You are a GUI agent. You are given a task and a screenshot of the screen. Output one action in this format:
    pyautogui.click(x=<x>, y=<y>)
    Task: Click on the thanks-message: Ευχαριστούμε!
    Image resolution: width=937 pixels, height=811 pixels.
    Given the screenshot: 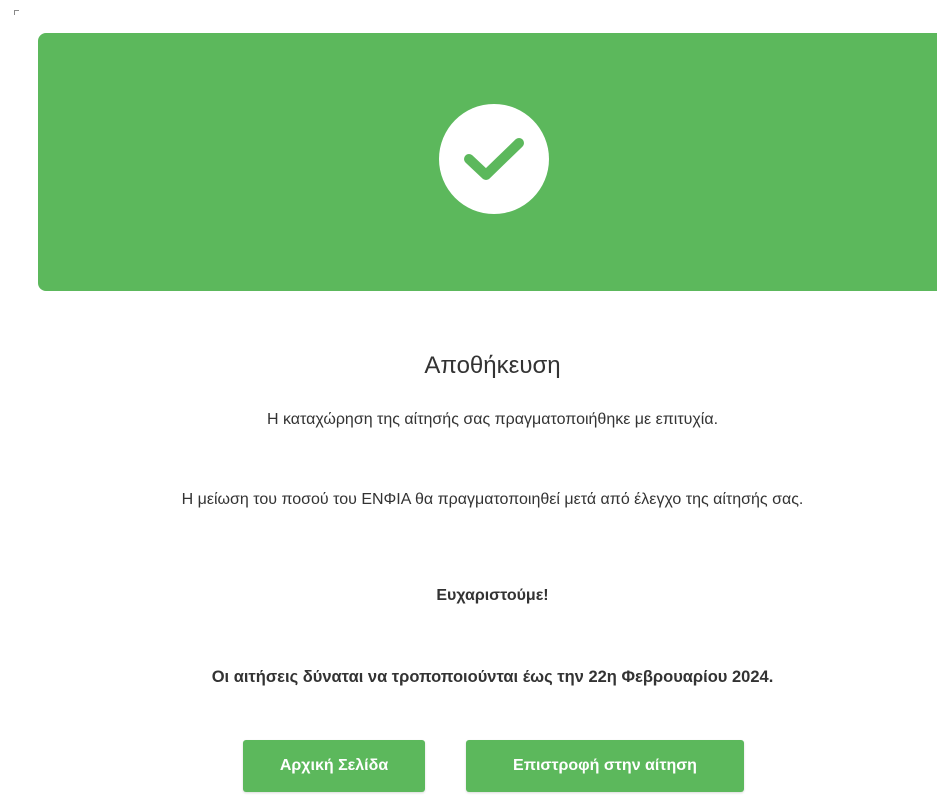 What is the action you would take?
    pyautogui.click(x=492, y=595)
    